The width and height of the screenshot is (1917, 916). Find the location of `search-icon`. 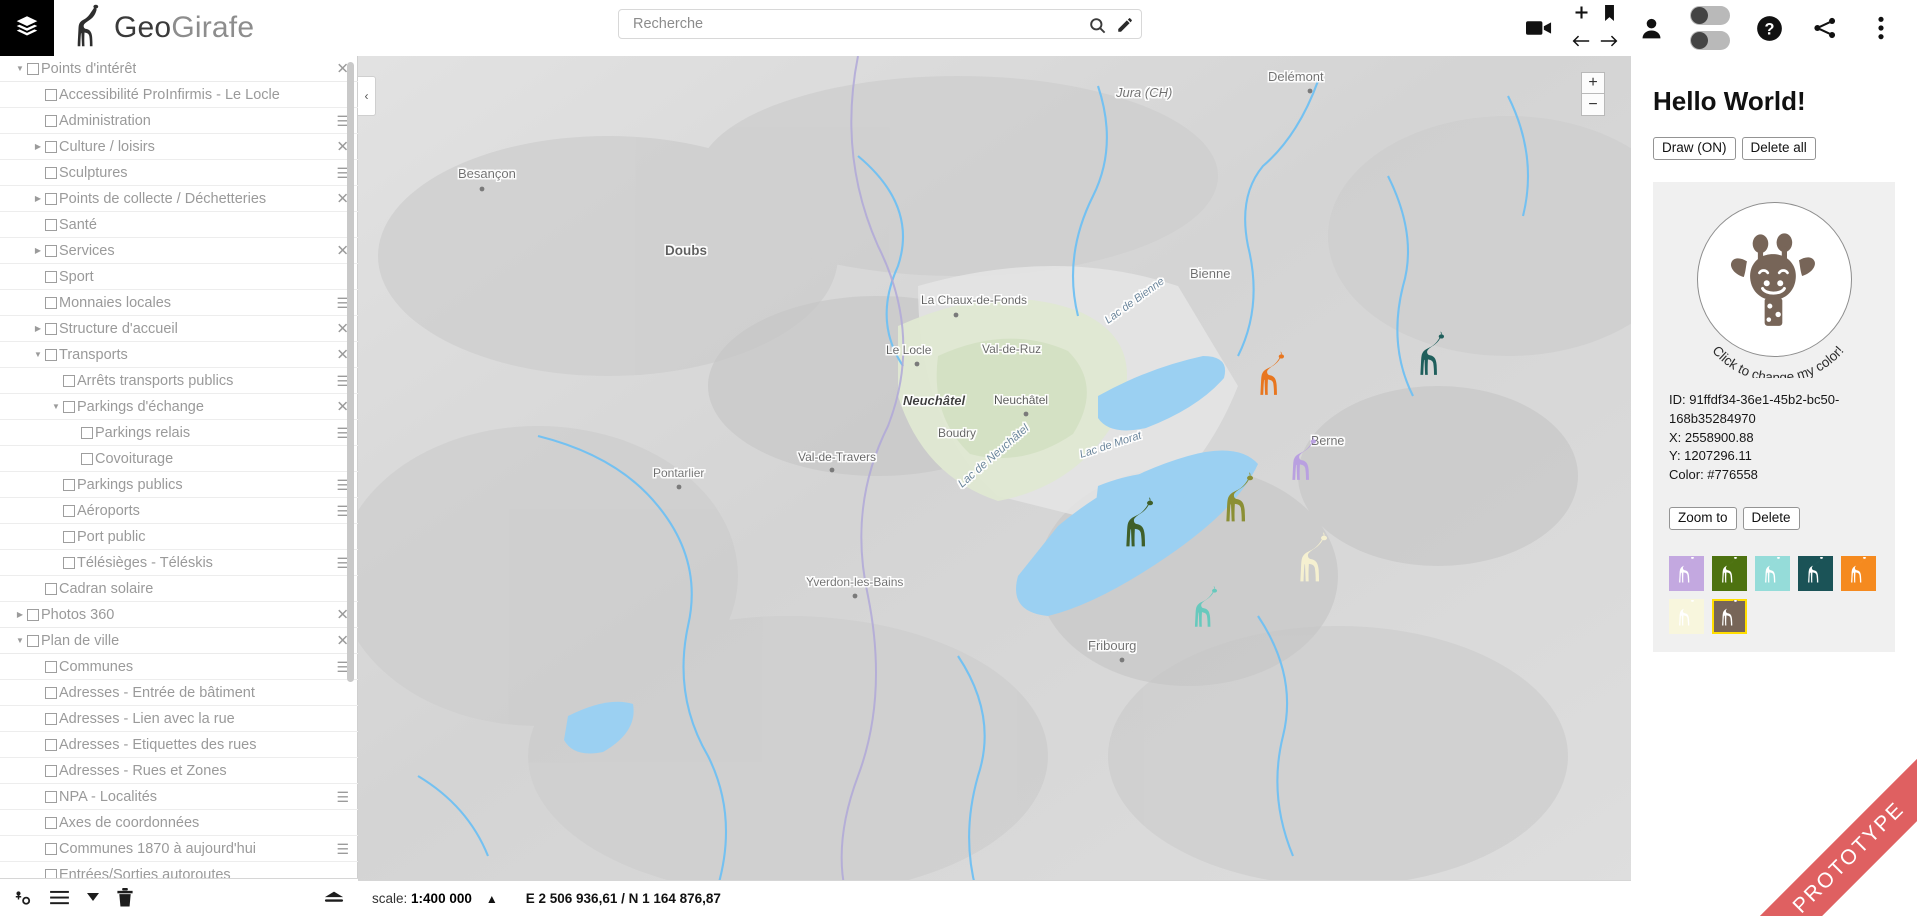

search-icon is located at coordinates (1097, 25).